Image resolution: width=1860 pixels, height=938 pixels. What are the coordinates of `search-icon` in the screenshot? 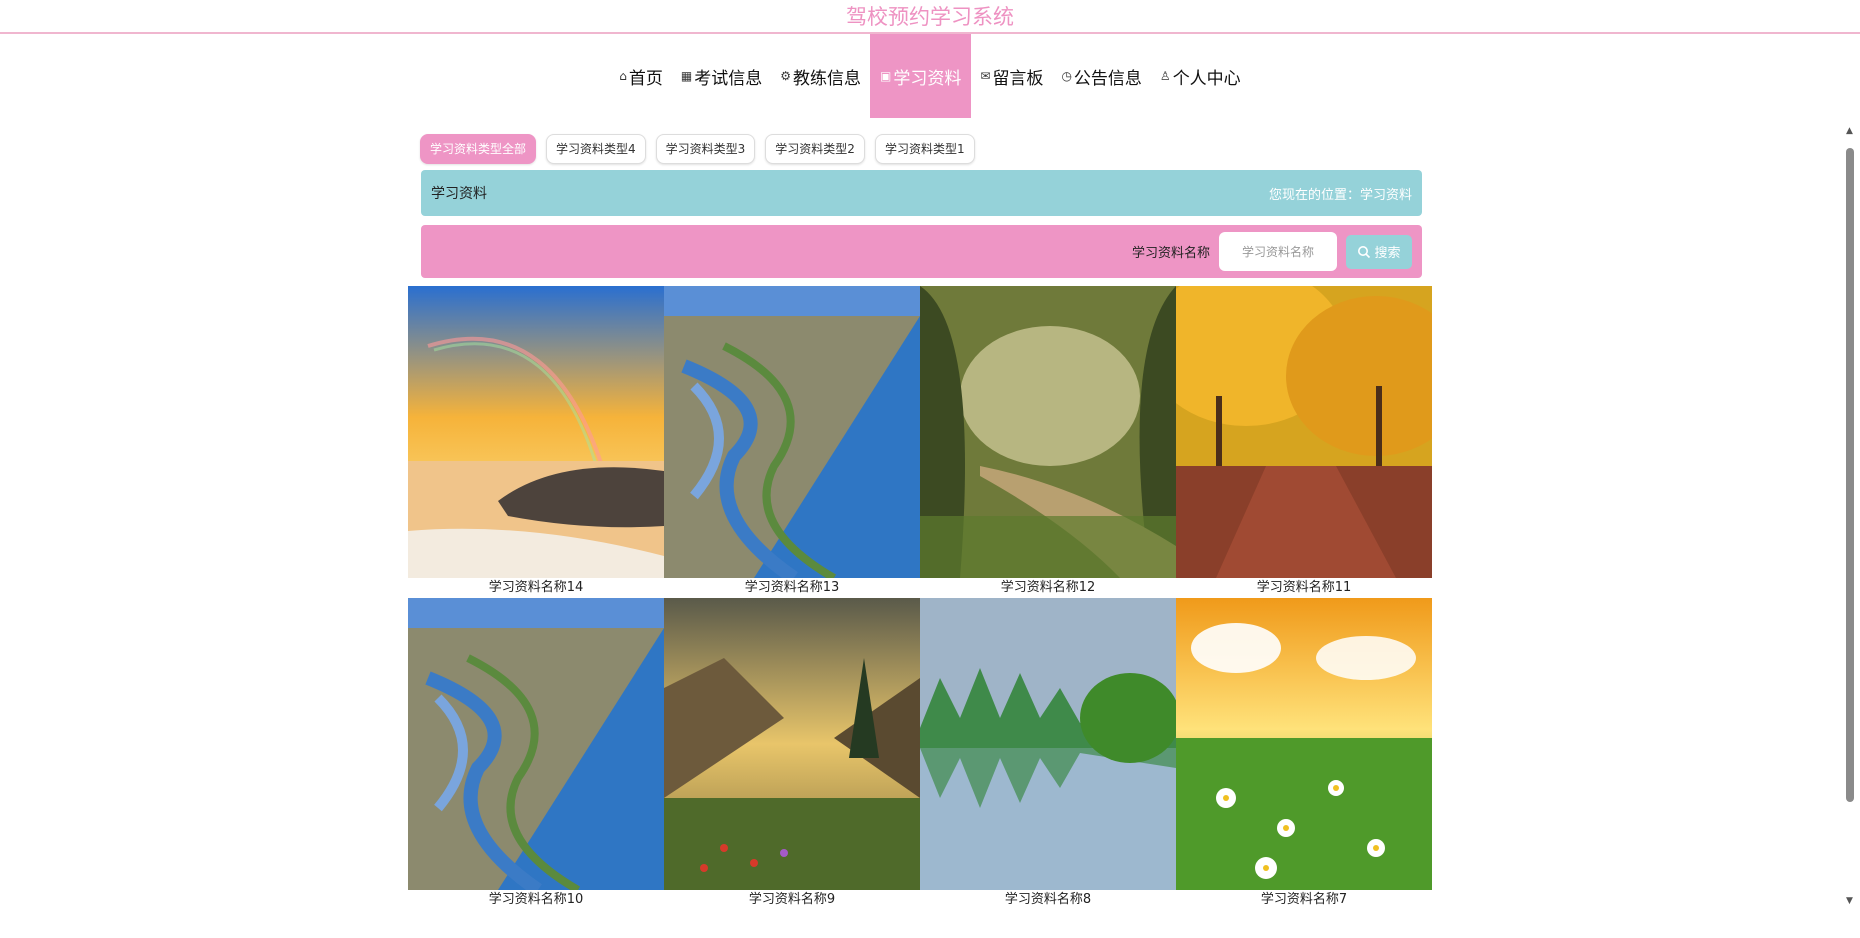 It's located at (1364, 251).